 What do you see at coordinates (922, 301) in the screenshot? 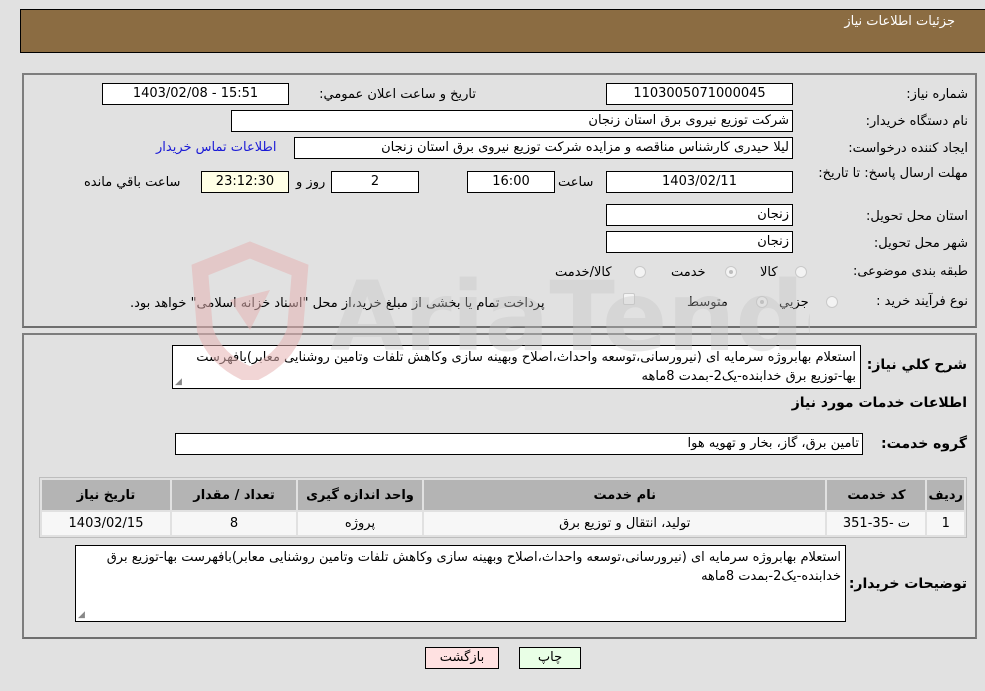
I see `purchase-type-label: نوع فرآیند خرید :` at bounding box center [922, 301].